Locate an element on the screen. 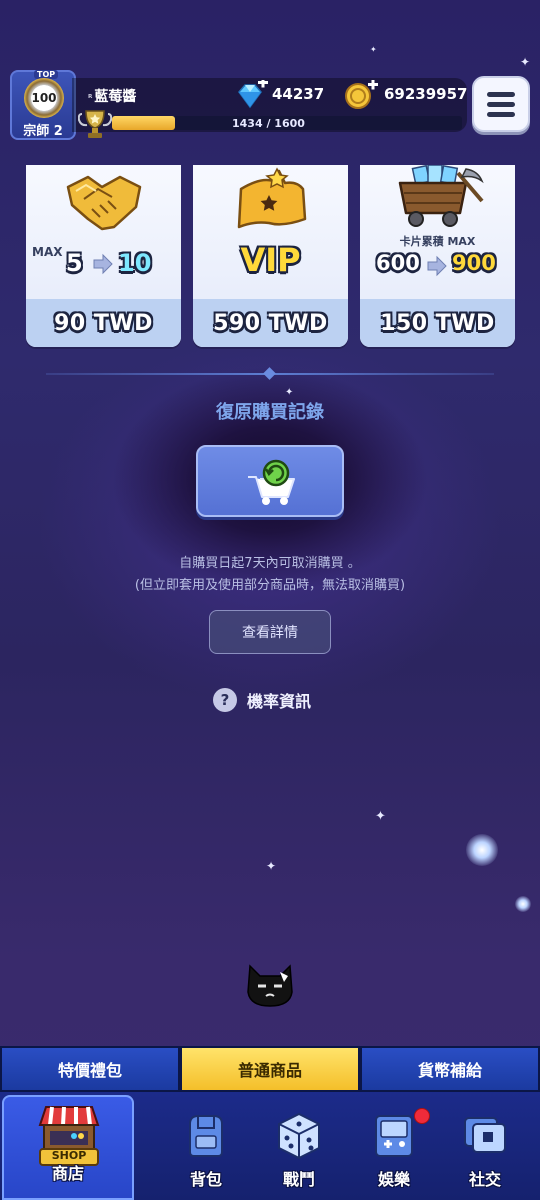  card1-to-value: 10 is located at coordinates (135, 263).